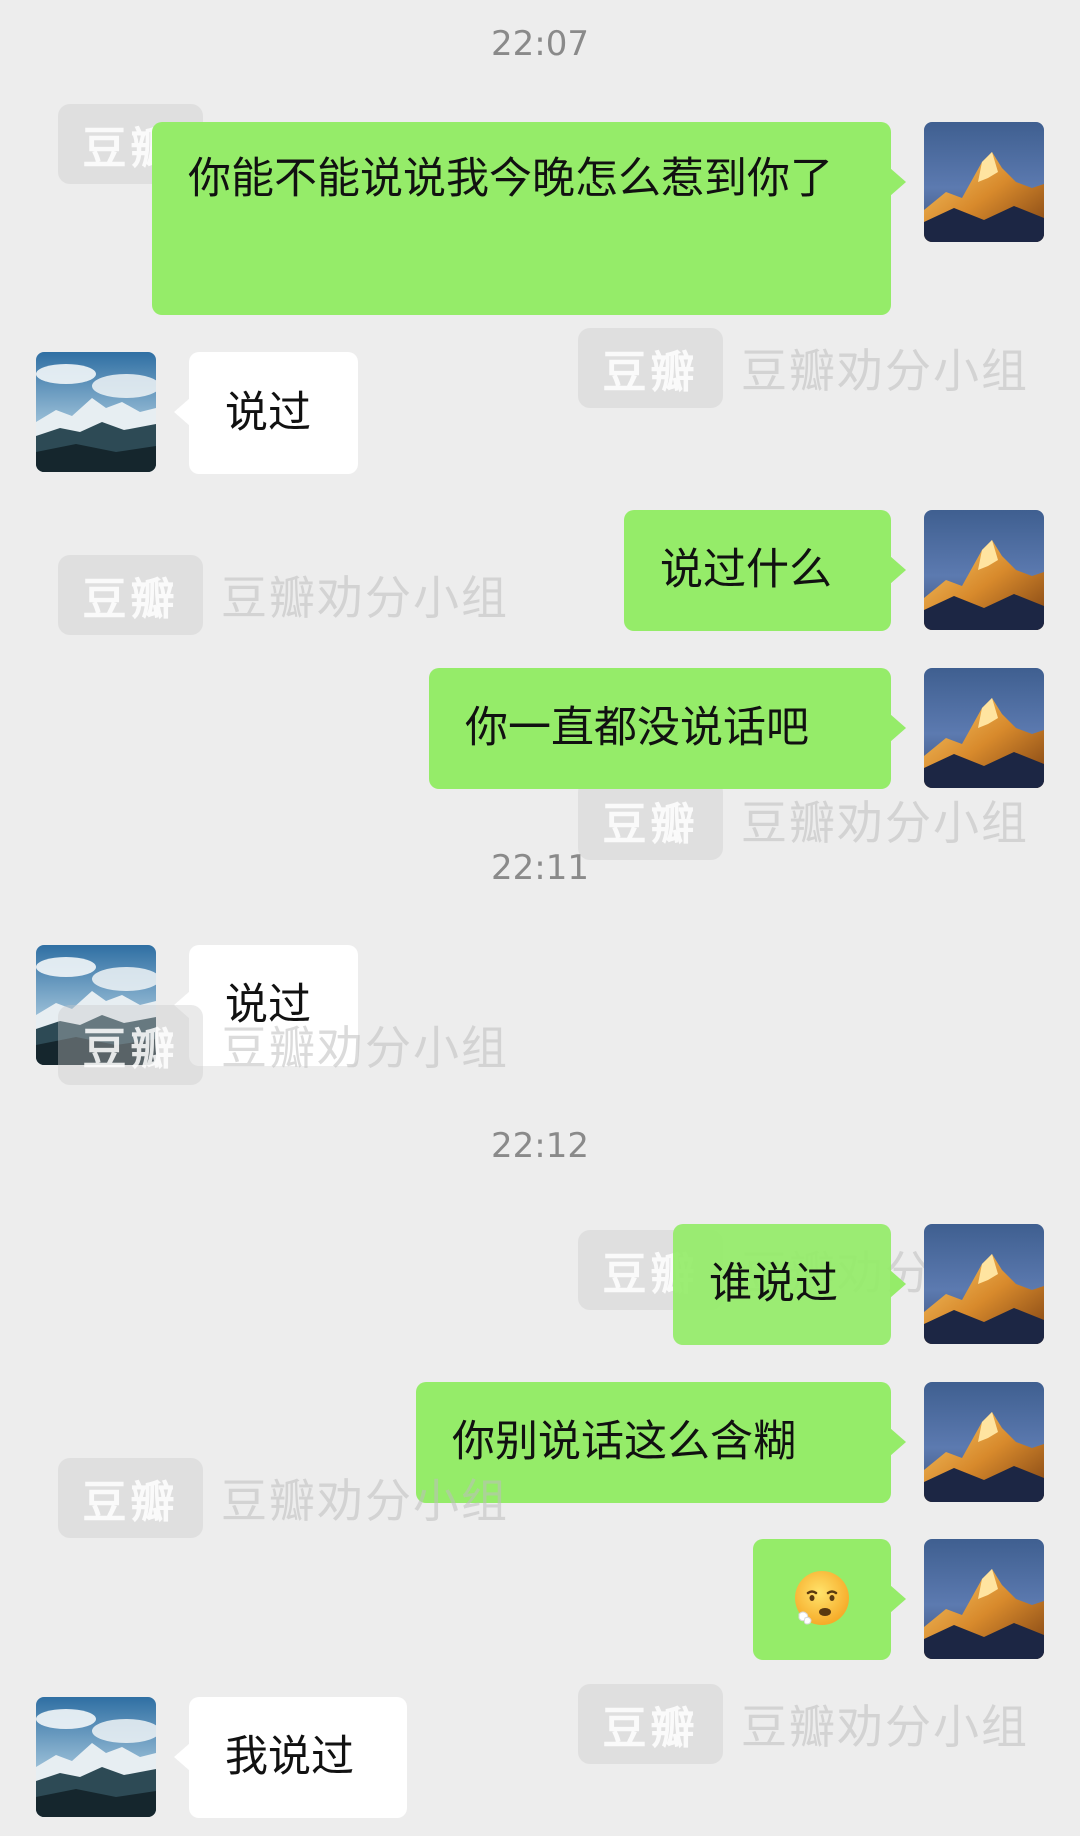  Describe the element at coordinates (746, 570) in the screenshot. I see `message-text: 说过什么` at that location.